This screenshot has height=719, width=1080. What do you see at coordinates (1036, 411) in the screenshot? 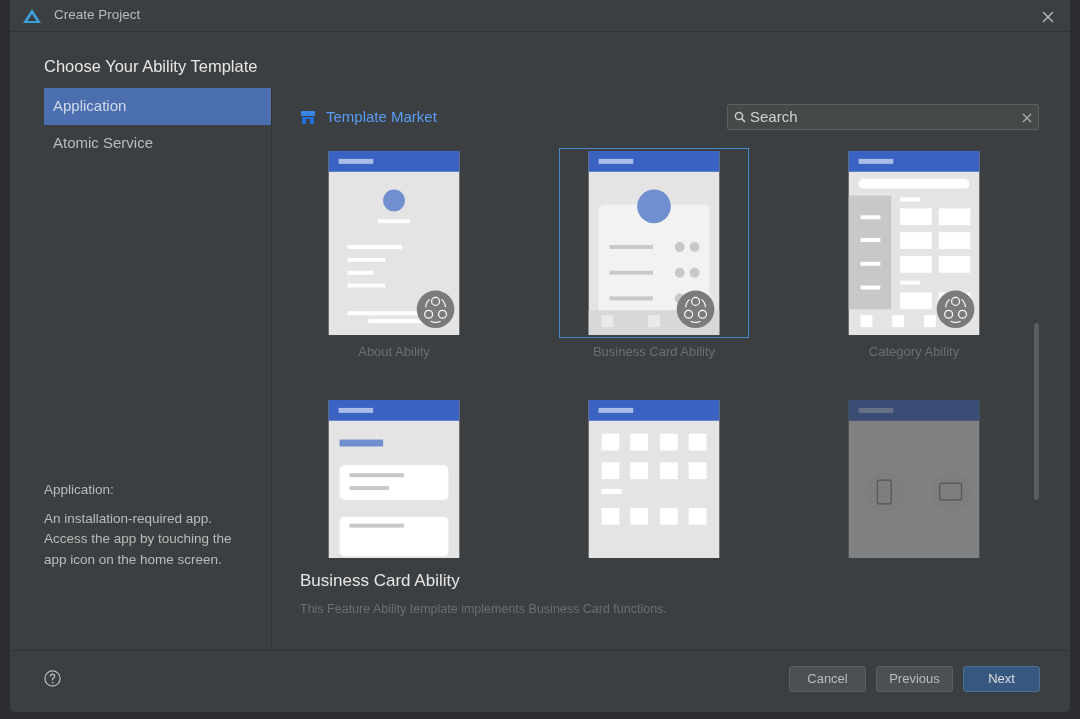
I see `scrollbar` at bounding box center [1036, 411].